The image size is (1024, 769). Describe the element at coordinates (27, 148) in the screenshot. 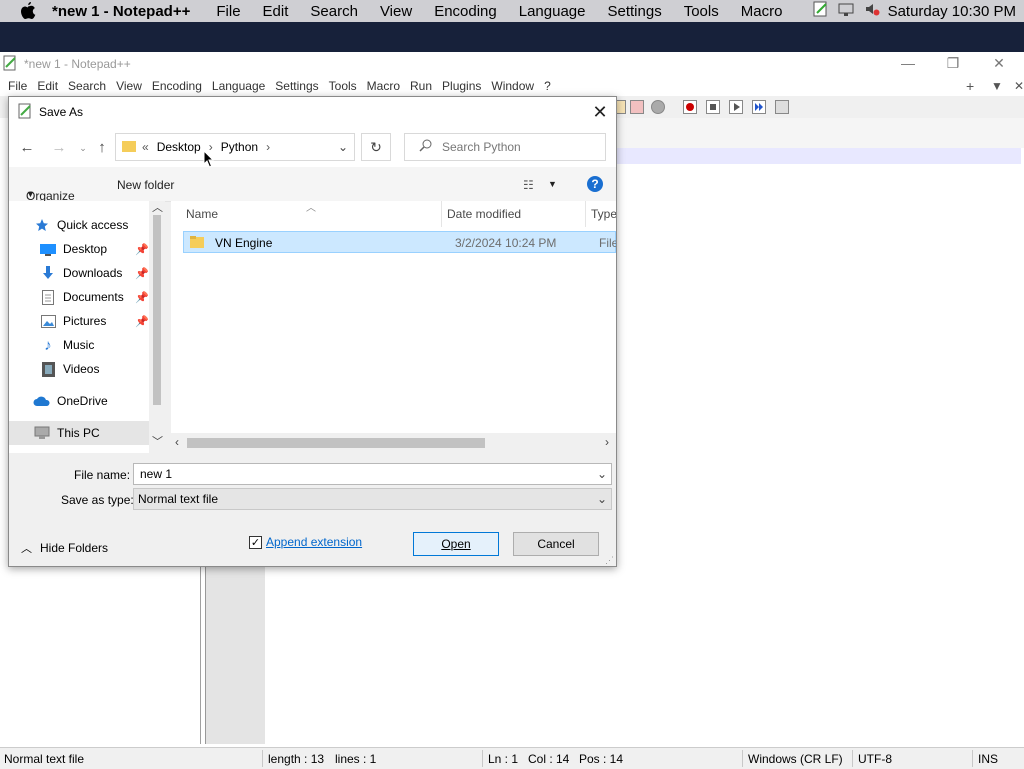

I see `back-arrow-icon: ←` at that location.